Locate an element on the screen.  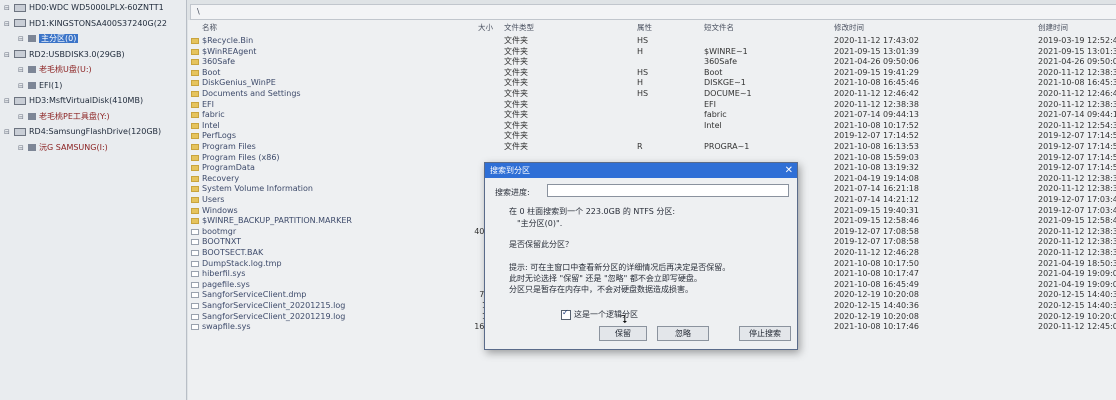
tree-item: ⊟ 老毛桃PE工具盘(Y:) is located at coordinates (93, 117).